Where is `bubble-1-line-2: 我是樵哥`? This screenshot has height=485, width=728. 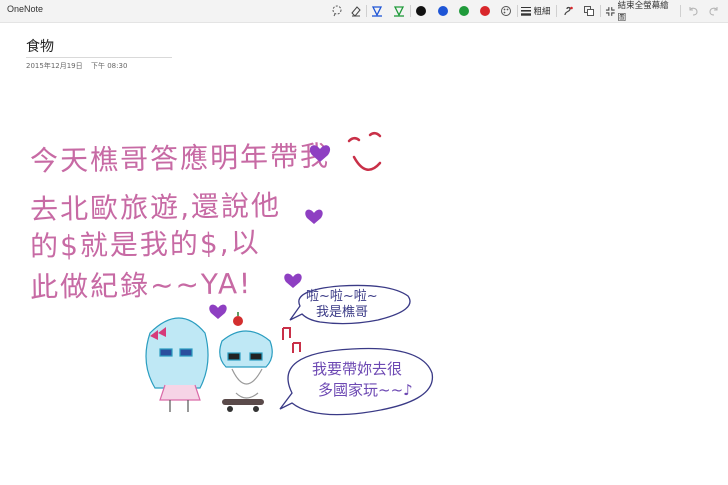
bubble-1-line-2: 我是樵哥 is located at coordinates (342, 312).